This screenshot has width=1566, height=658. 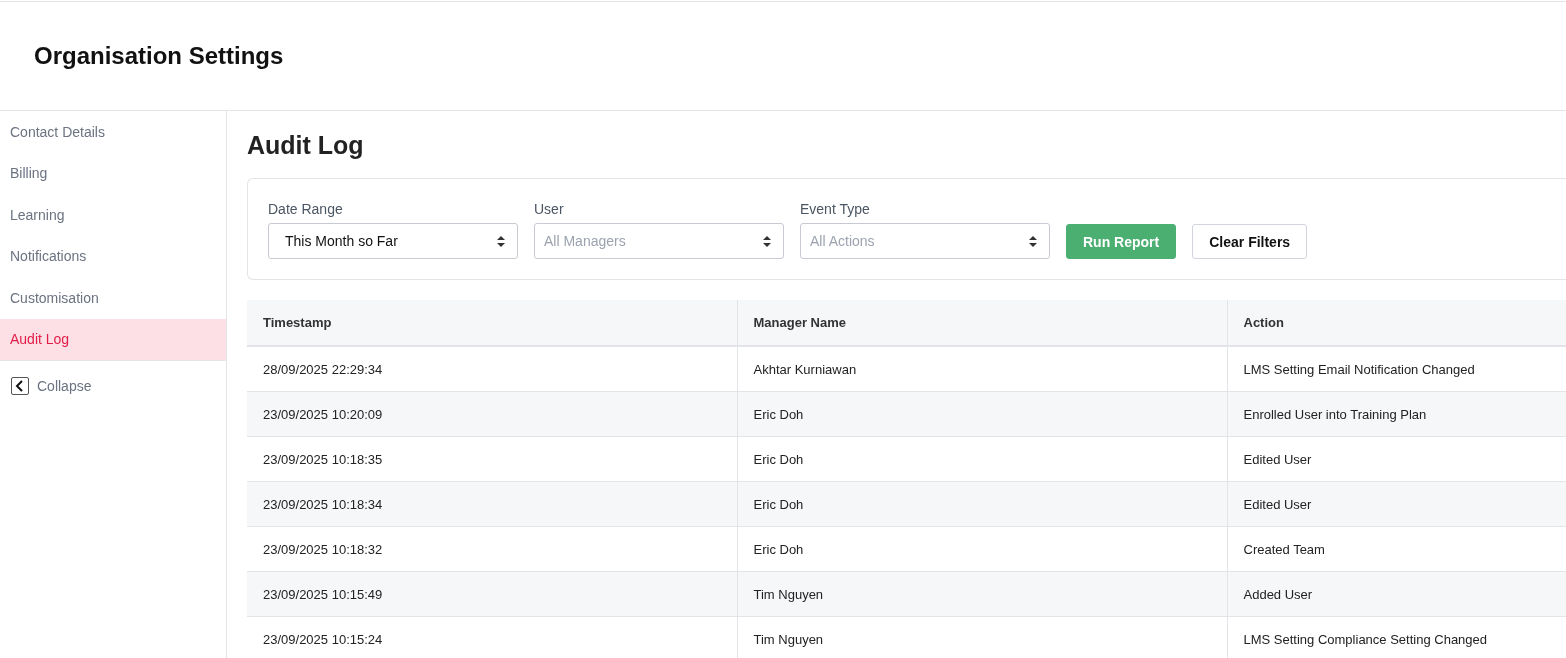 I want to click on sidebar-item: Audit Log, so click(x=113, y=339).